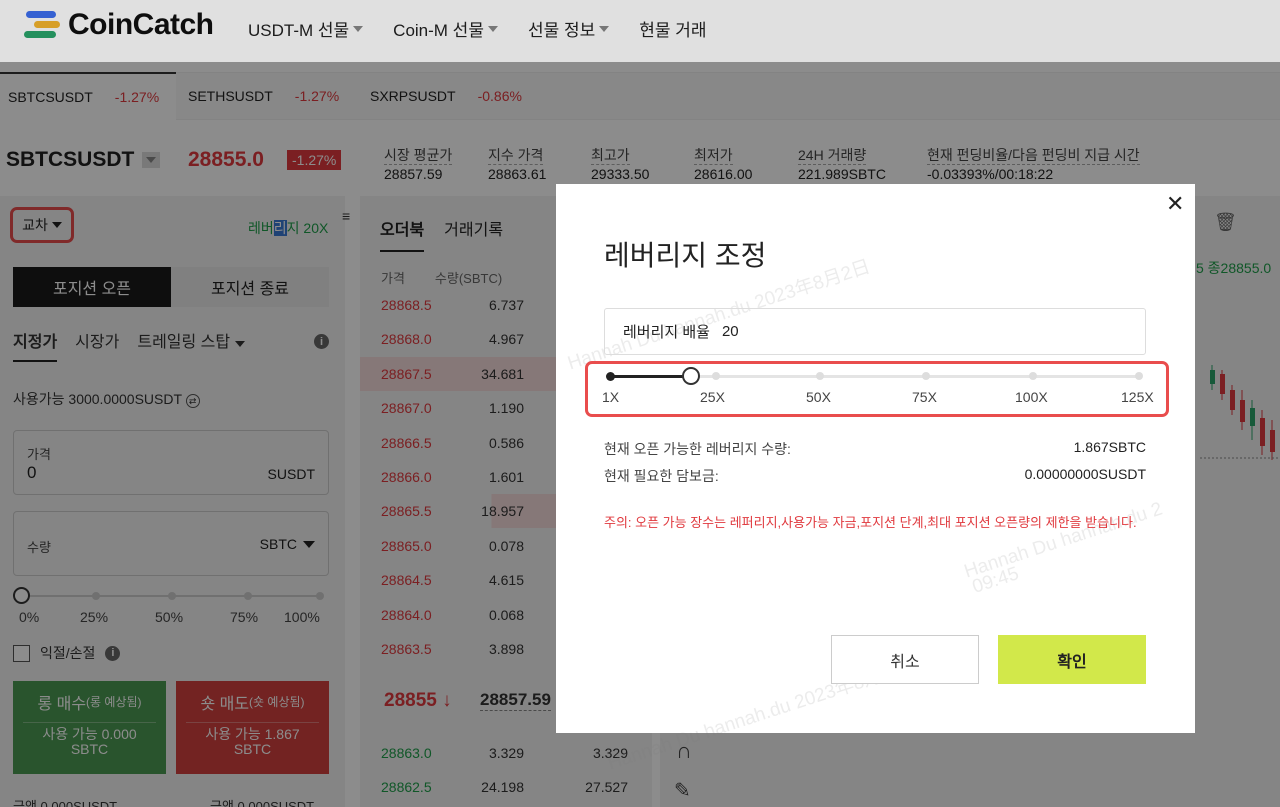 The width and height of the screenshot is (1280, 807). Describe the element at coordinates (661, 476) in the screenshot. I see `margin-label: 현재 필요한 담보금:` at that location.